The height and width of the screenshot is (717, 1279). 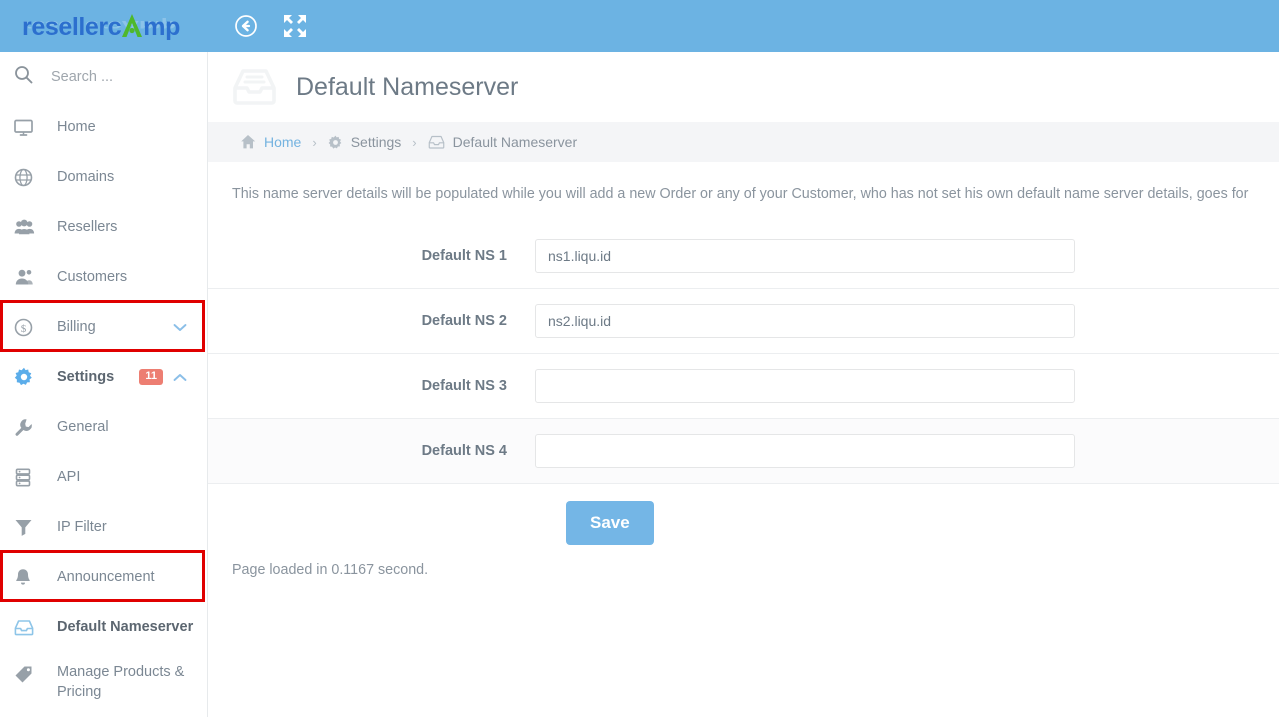 I want to click on circle-arrow-left-icon, so click(x=246, y=26).